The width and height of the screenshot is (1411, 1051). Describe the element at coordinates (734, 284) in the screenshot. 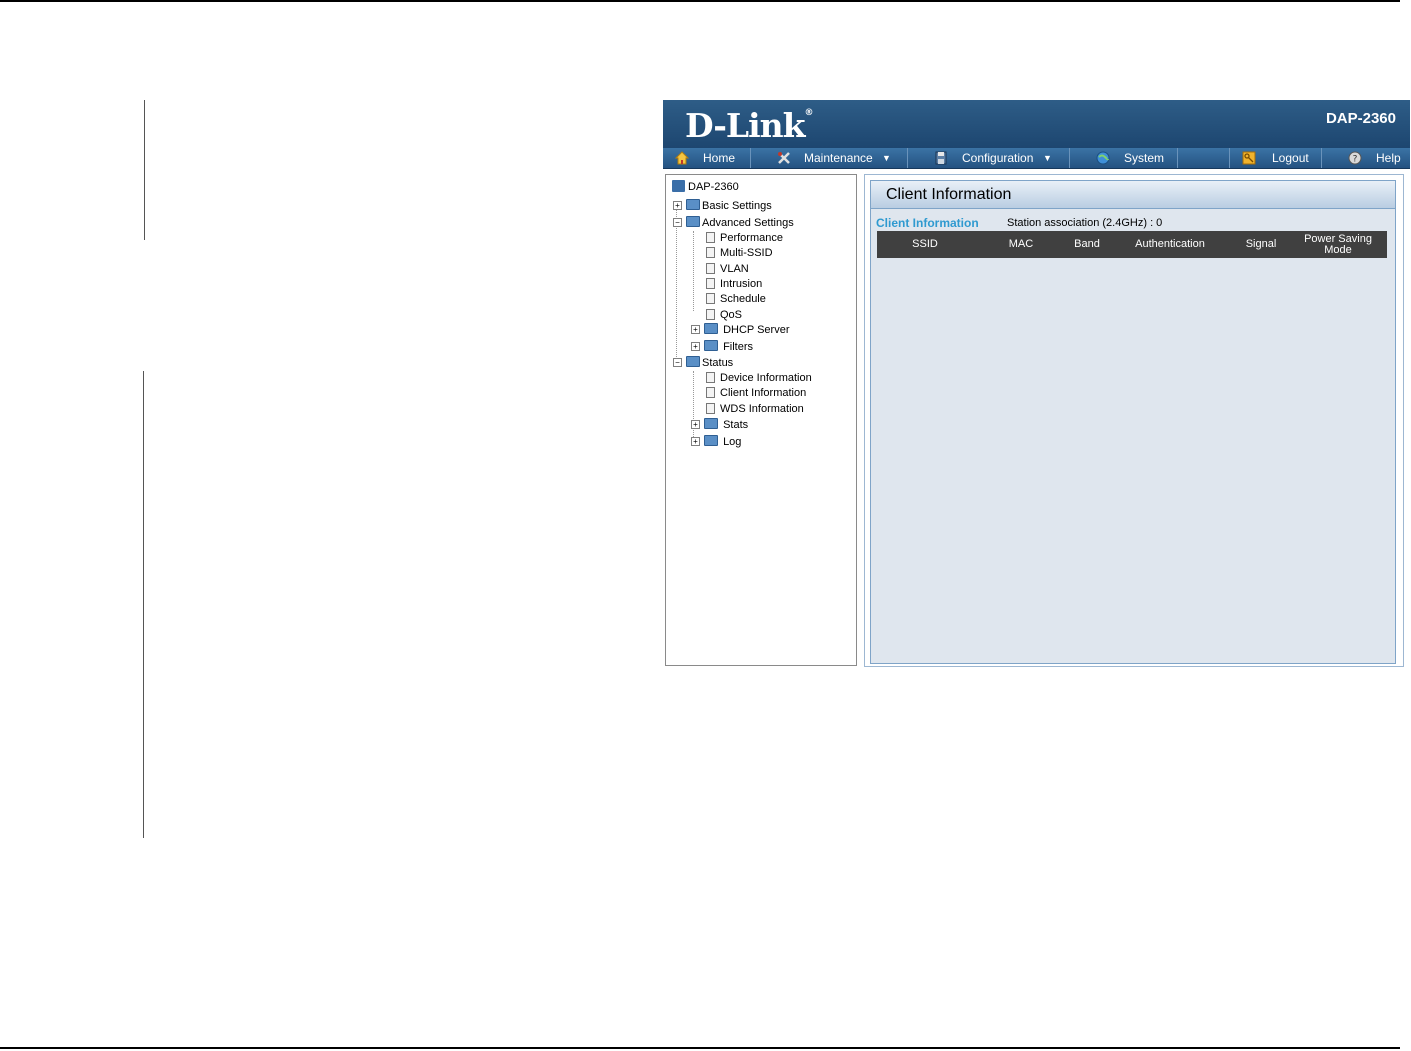

I see `tree-item-intrusion: Intrusion` at that location.